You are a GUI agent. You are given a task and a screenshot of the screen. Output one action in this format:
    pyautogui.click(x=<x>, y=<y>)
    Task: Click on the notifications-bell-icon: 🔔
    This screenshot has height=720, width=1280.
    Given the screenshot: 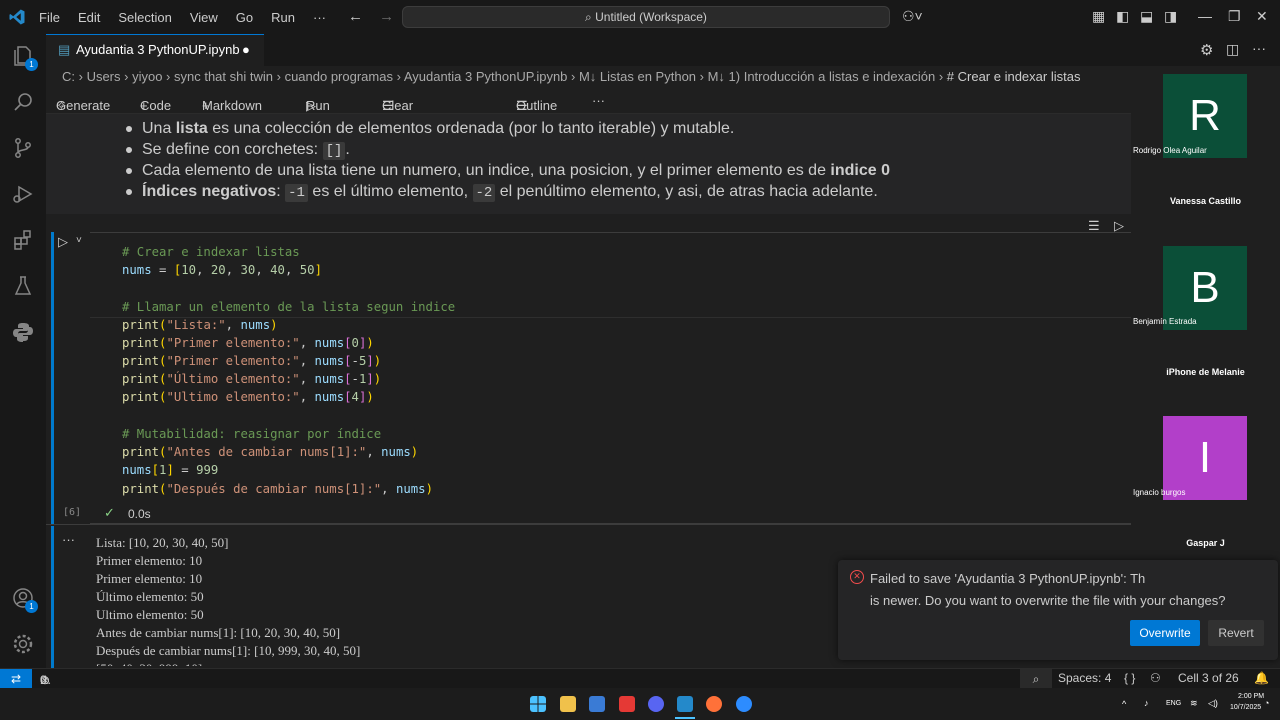 What is the action you would take?
    pyautogui.click(x=1261, y=678)
    